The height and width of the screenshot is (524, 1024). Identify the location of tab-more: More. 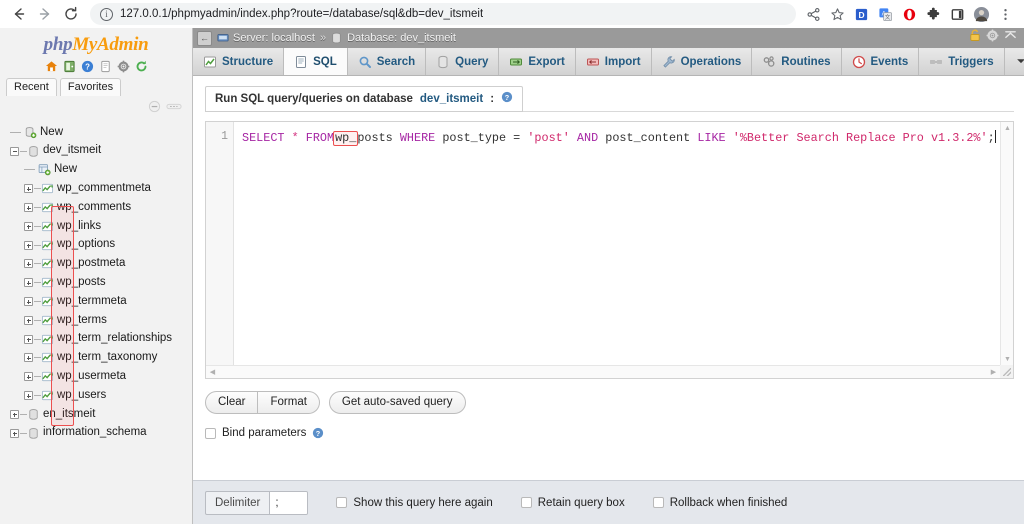
(1014, 61).